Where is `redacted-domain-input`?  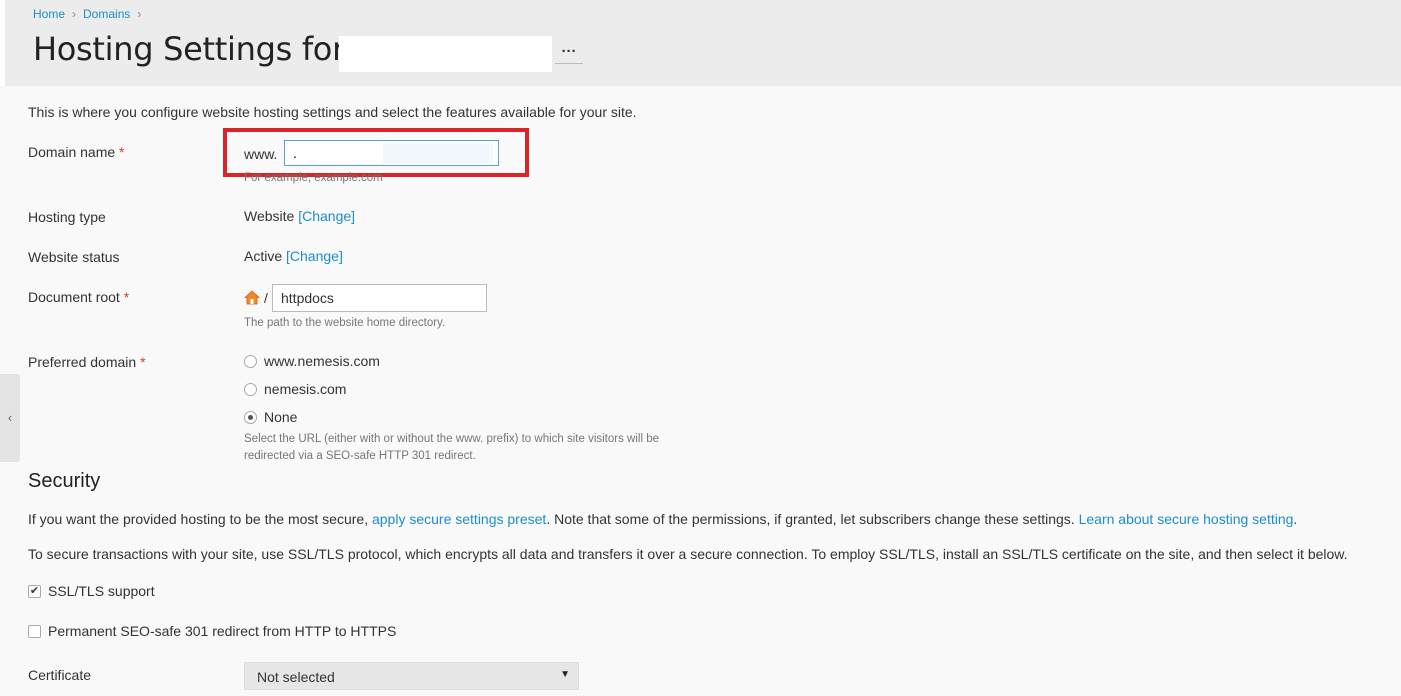 redacted-domain-input is located at coordinates (339, 153).